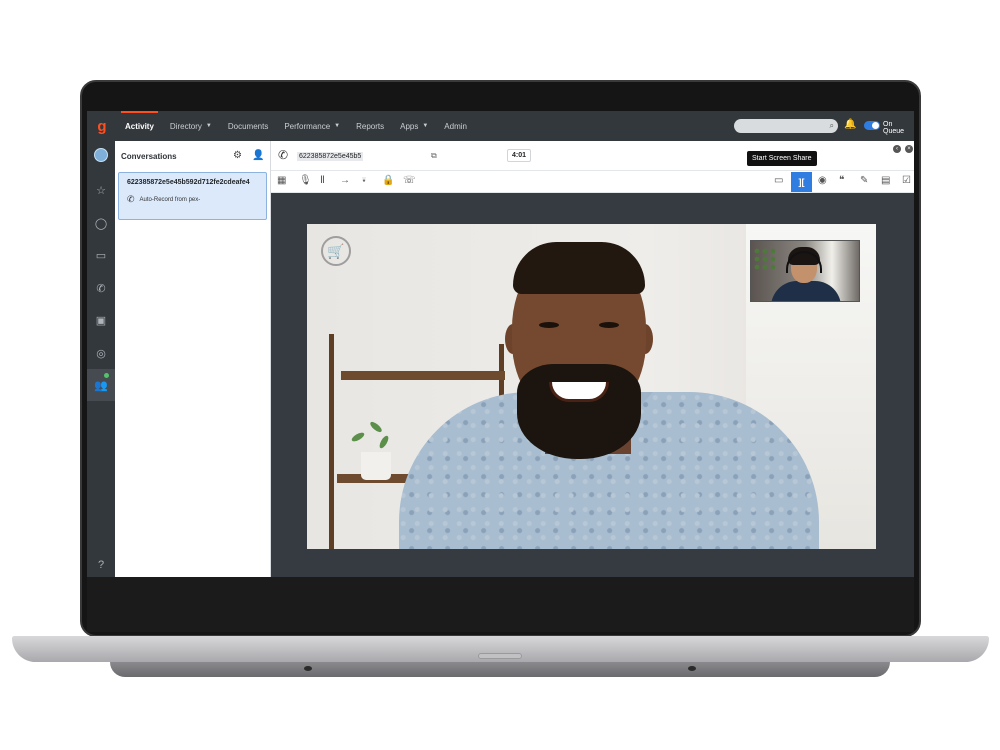  Describe the element at coordinates (579, 268) in the screenshot. I see `person-hair` at that location.